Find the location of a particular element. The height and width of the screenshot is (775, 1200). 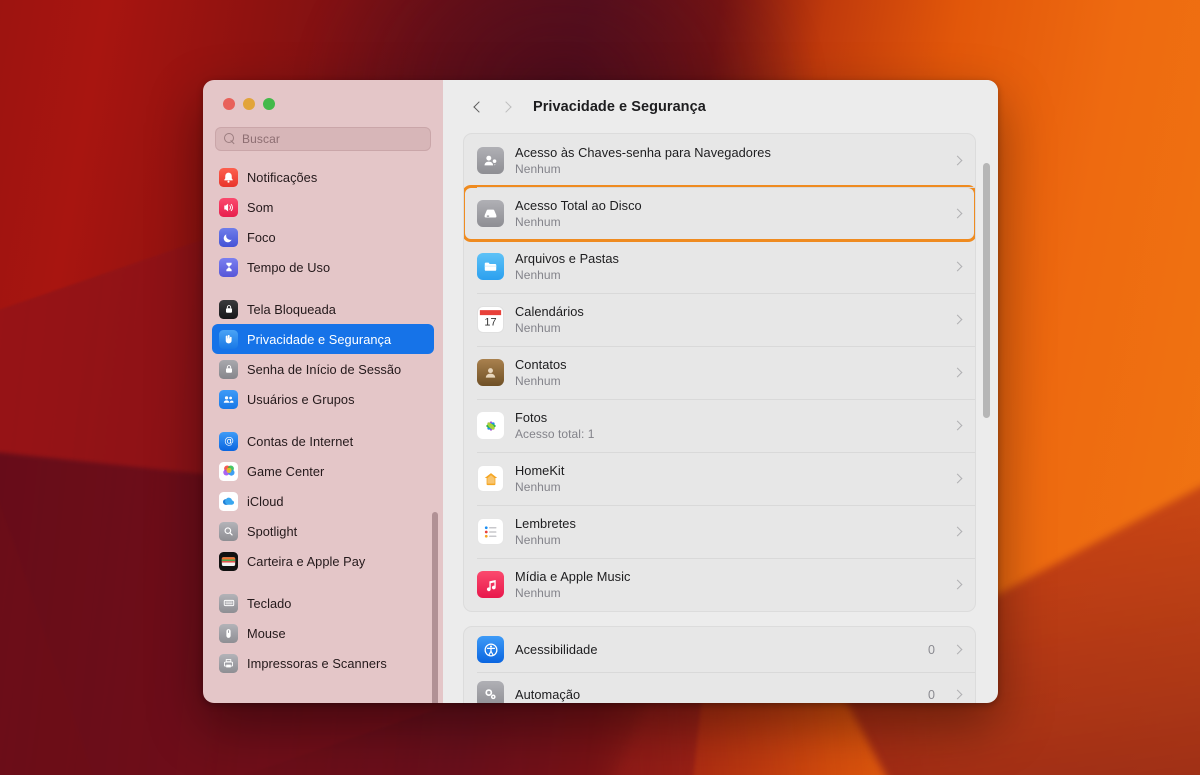

row-title: Automação is located at coordinates (548, 694).